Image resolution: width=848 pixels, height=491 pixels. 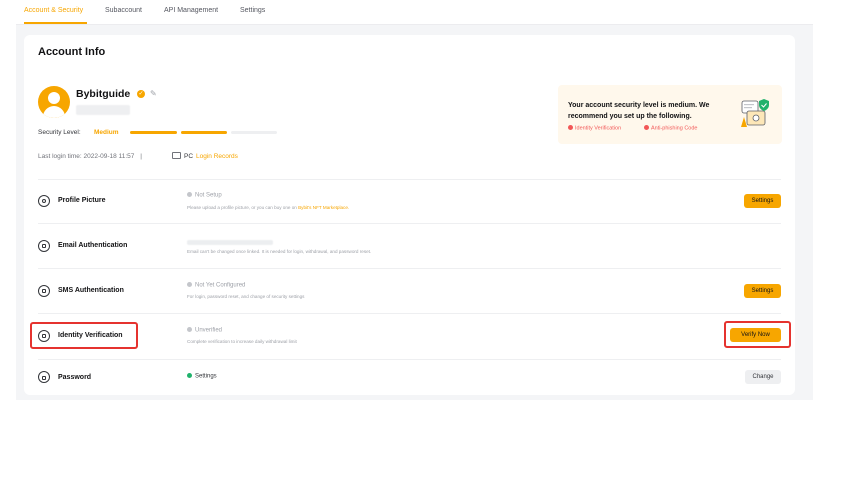 I want to click on avatar, so click(x=54, y=102).